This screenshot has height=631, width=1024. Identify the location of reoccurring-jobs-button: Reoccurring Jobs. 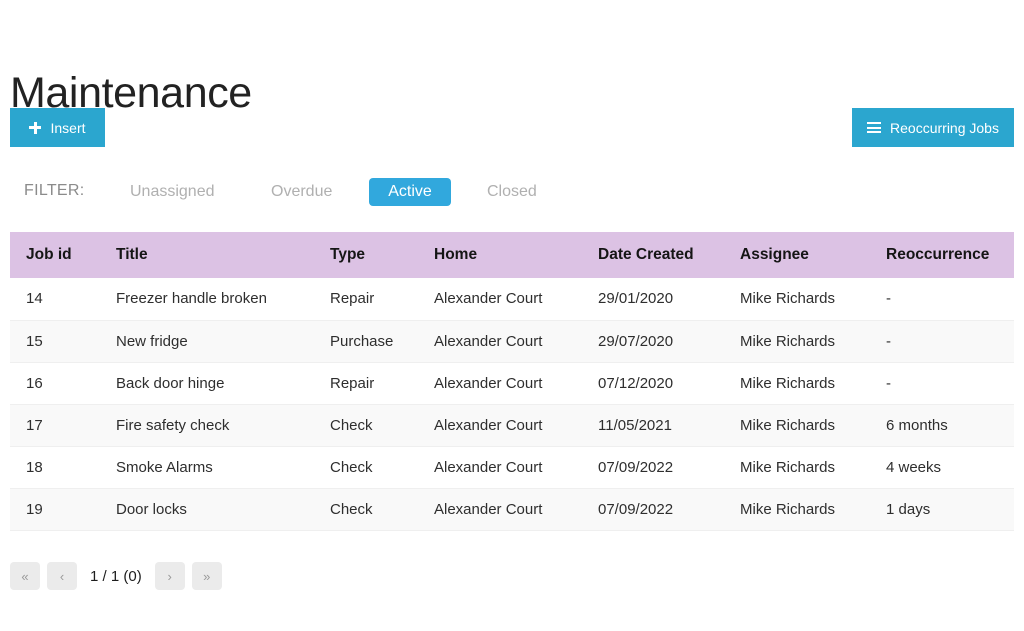
(933, 127).